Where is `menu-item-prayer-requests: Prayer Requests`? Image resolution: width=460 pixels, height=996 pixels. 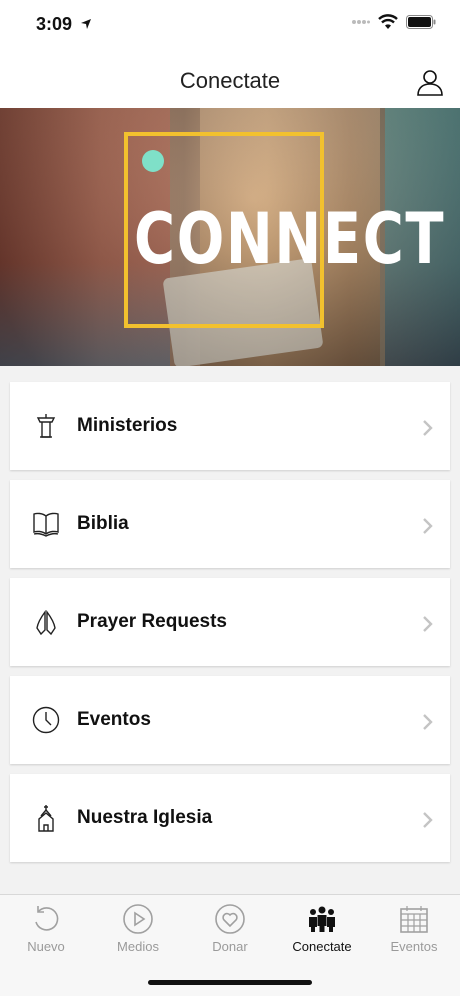 menu-item-prayer-requests: Prayer Requests is located at coordinates (230, 622).